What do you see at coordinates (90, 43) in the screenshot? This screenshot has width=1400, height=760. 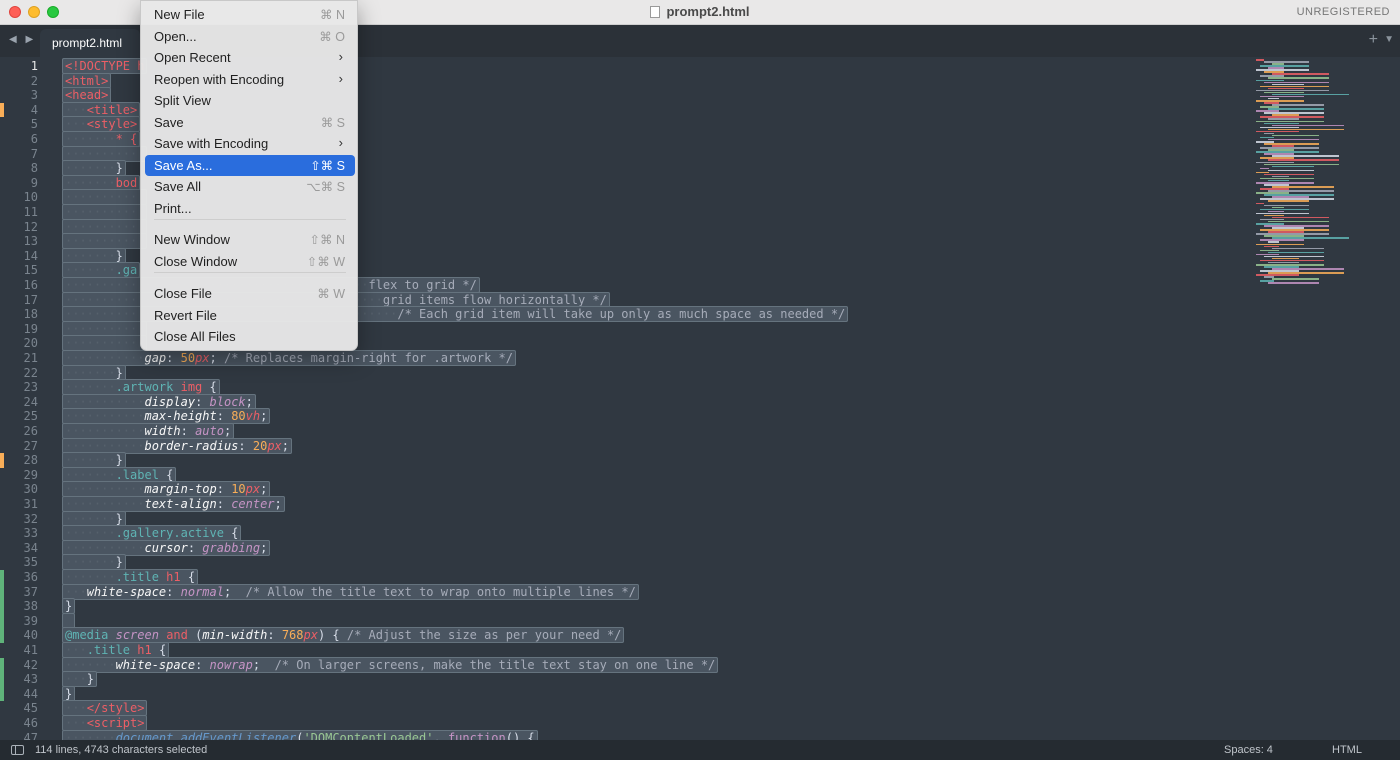 I see `tab-prompt2-html: prompt2.html` at bounding box center [90, 43].